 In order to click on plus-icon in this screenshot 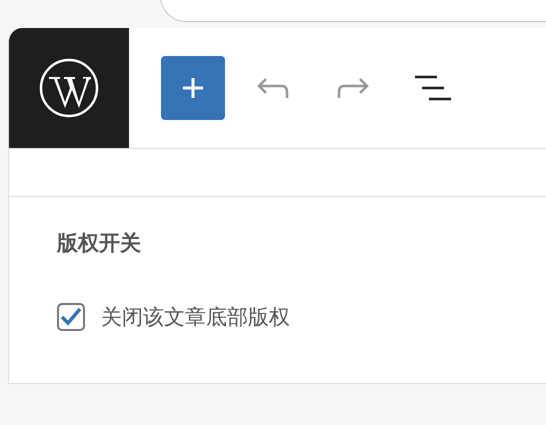, I will do `click(193, 88)`.